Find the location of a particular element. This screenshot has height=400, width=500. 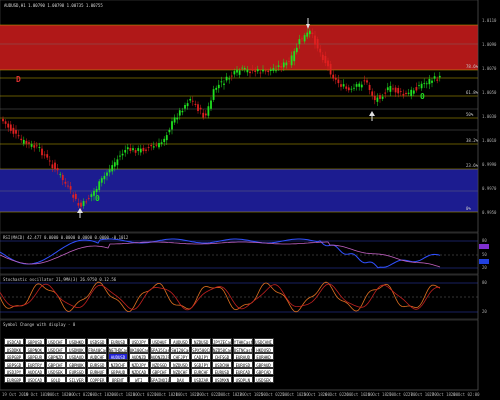

symbol-button: UK100Cash is located at coordinates (138, 349).